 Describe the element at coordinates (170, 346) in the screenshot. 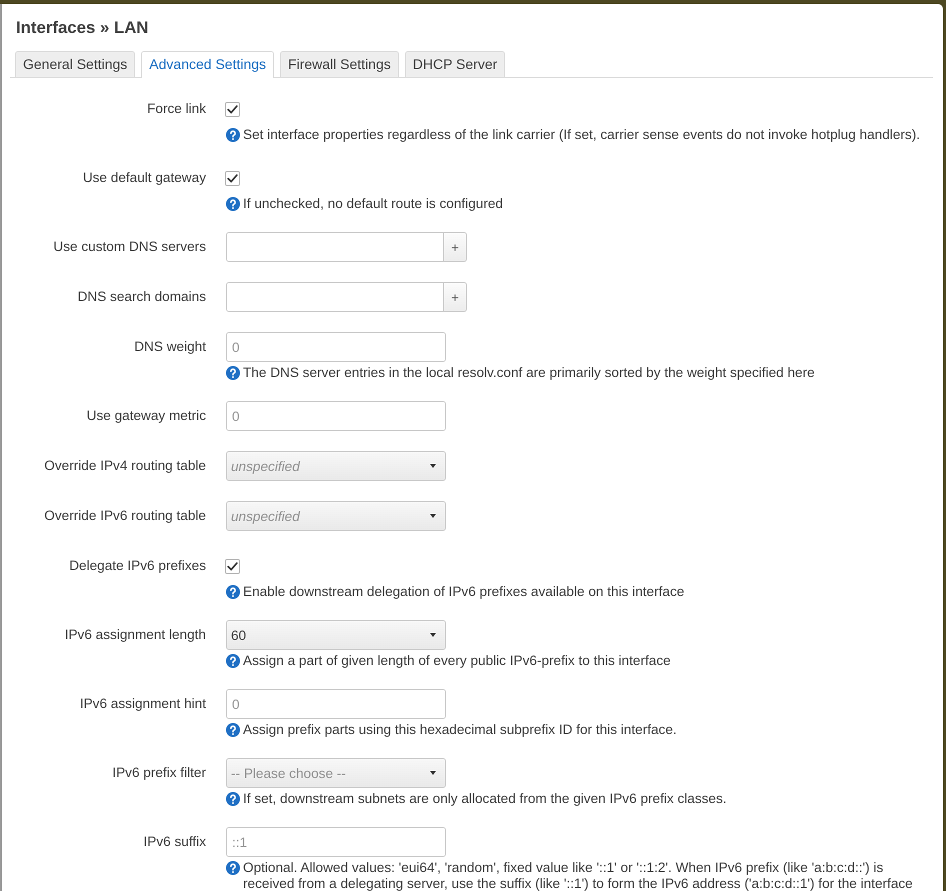

I see `field-label: DNS weight` at that location.